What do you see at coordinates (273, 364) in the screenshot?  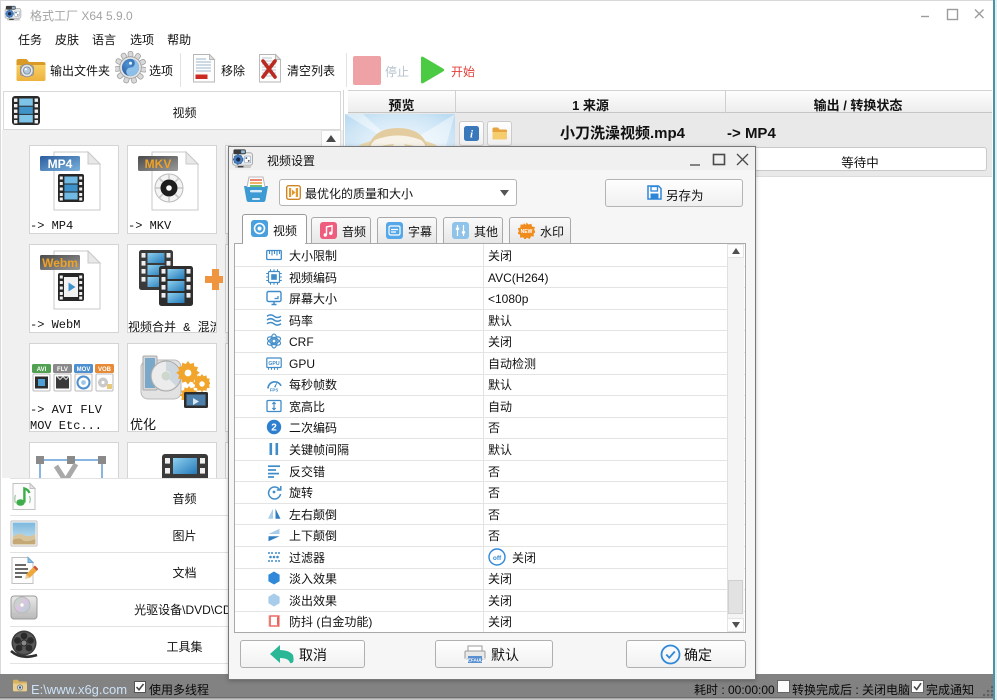 I see `svg-text: GPU` at bounding box center [273, 364].